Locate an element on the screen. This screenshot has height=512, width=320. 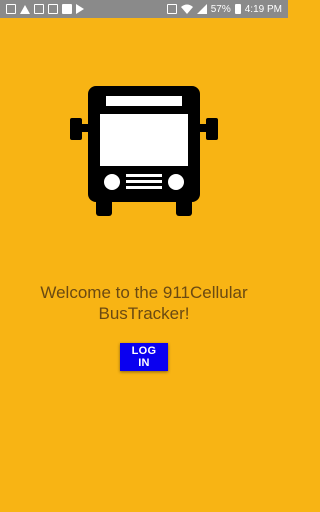
gallery-icon is located at coordinates (39, 9).